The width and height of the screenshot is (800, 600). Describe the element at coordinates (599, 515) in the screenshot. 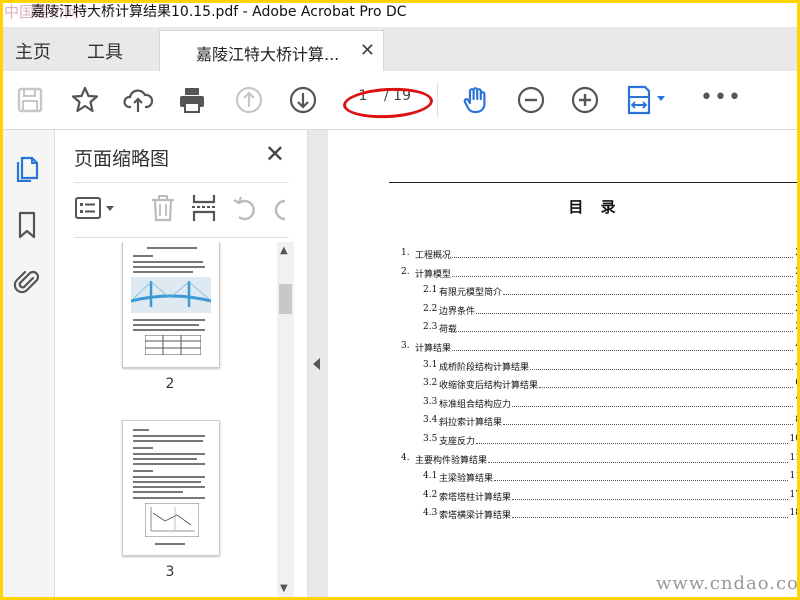

I see `toc-entry: 4.3索塔横梁计算结果 18` at that location.